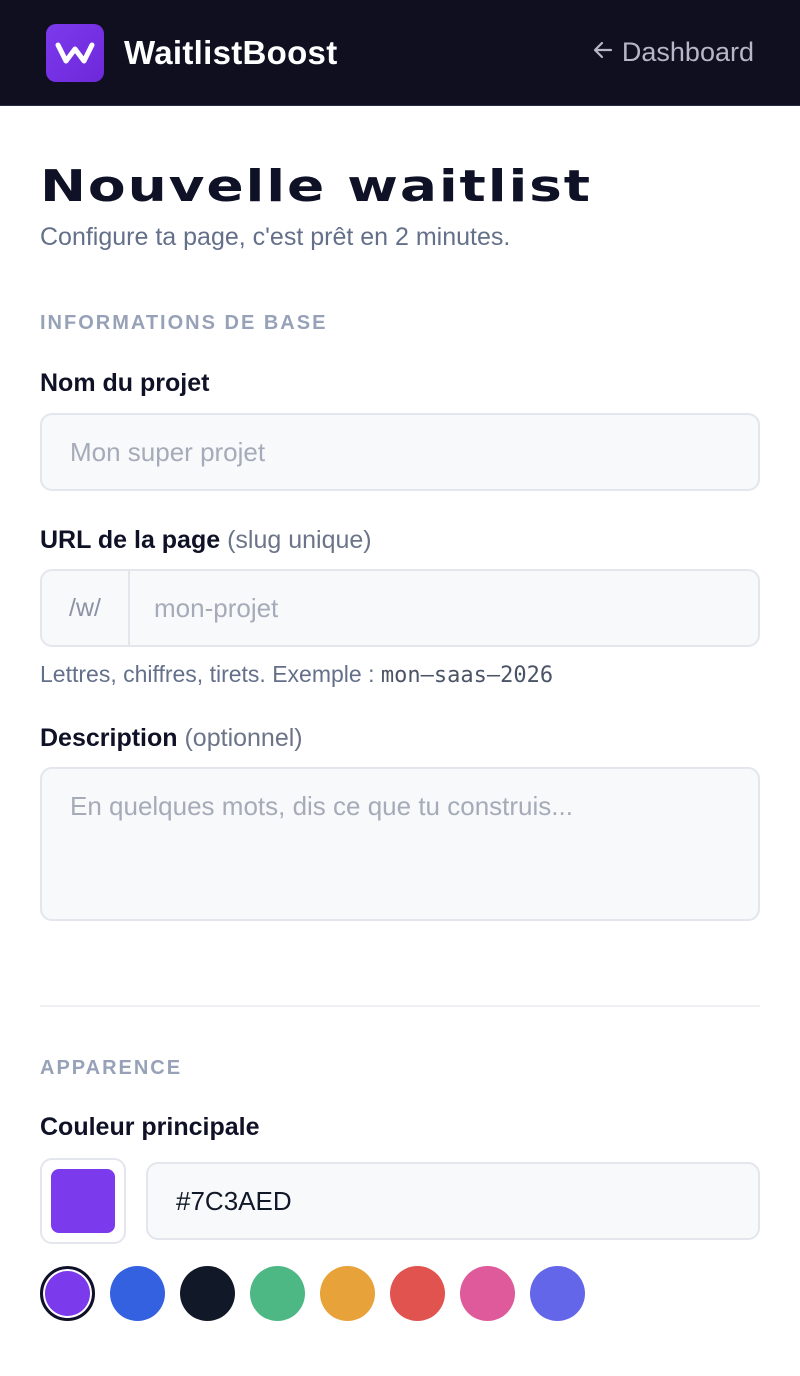 The height and width of the screenshot is (1376, 800). I want to click on slug-hint-text: Lettres, chiffres, tirets. Exemple :, so click(207, 674).